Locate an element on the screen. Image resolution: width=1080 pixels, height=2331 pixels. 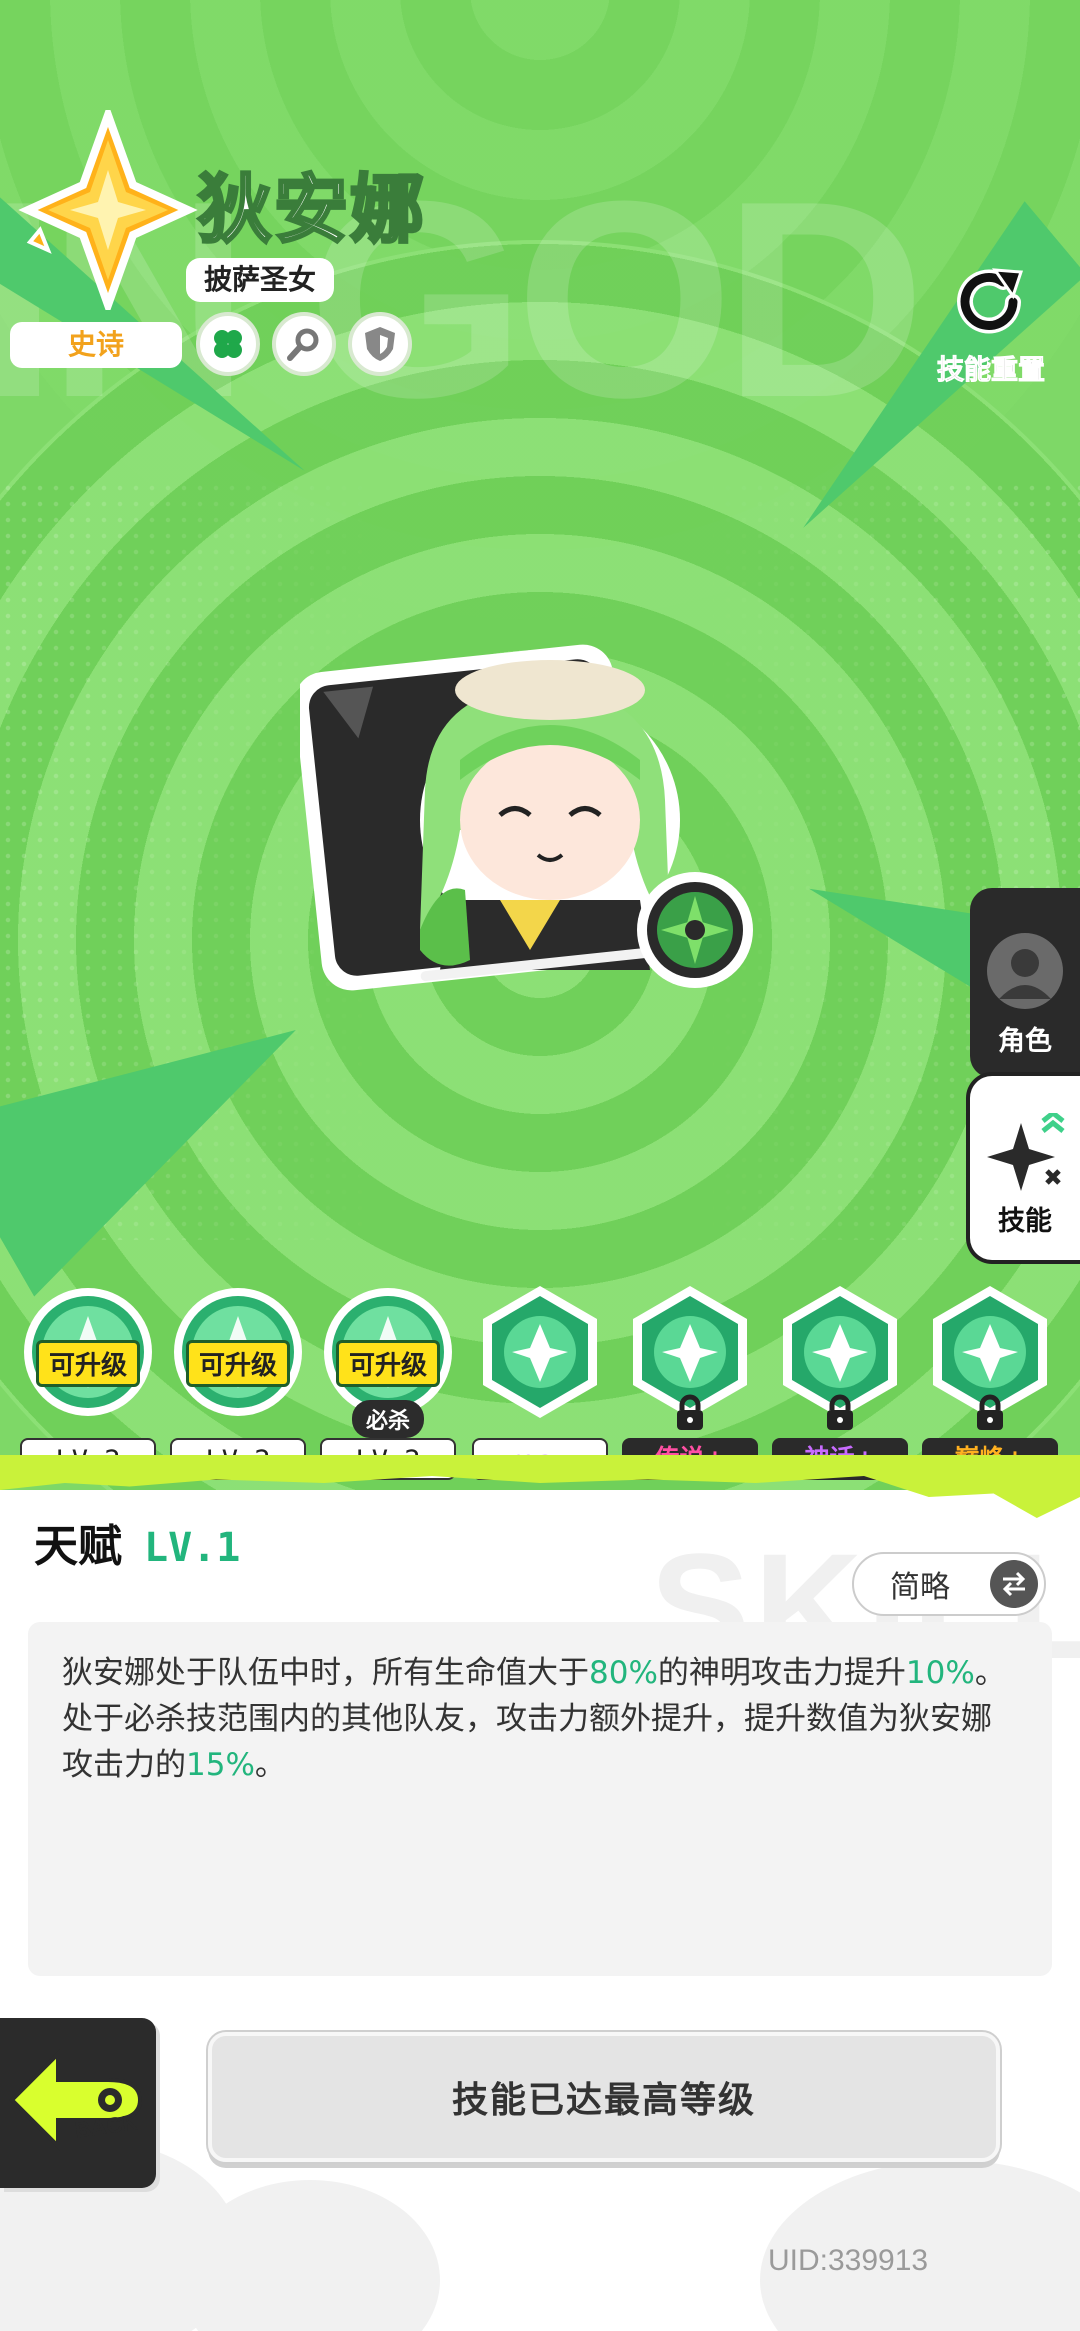
swap-arrows-icon is located at coordinates (1014, 1584).